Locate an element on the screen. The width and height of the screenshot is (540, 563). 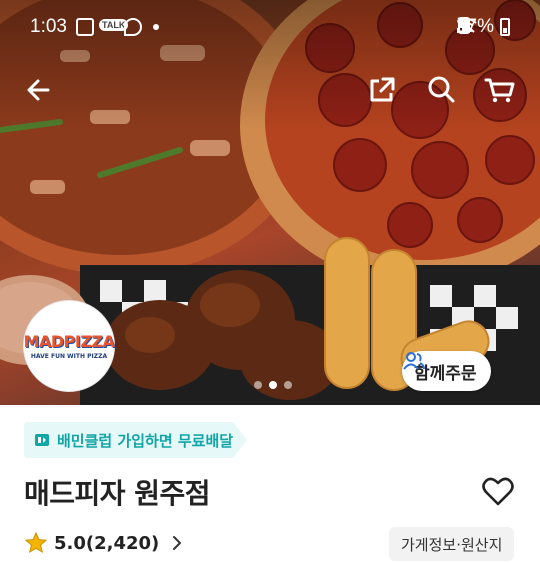
carousel-dot-active is located at coordinates (273, 385).